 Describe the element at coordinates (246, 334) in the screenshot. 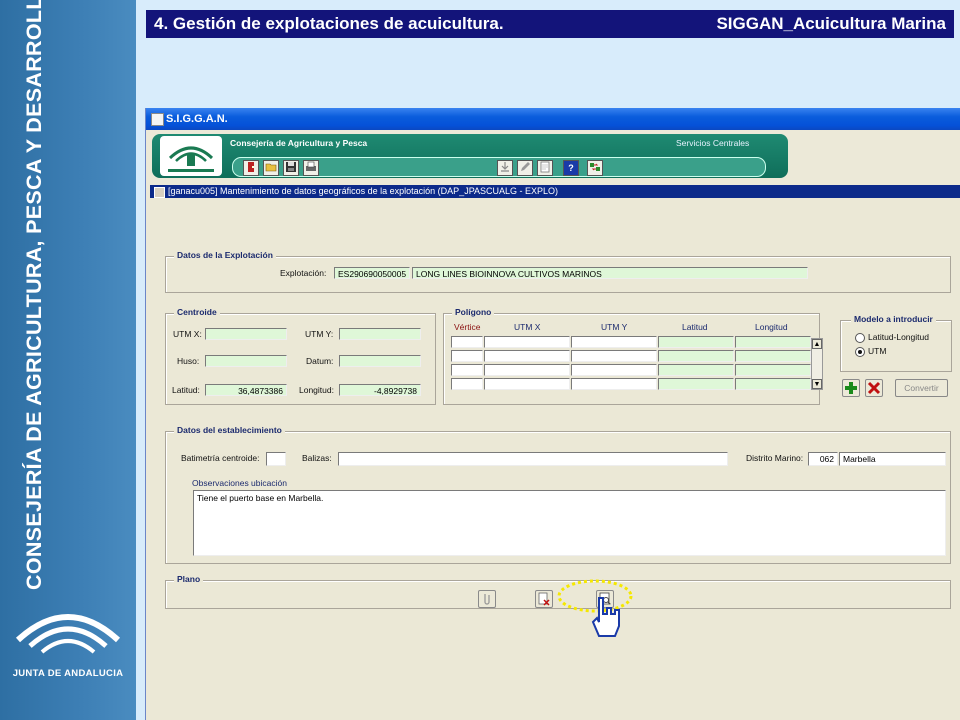

I see `centroide-utm-x-field` at that location.